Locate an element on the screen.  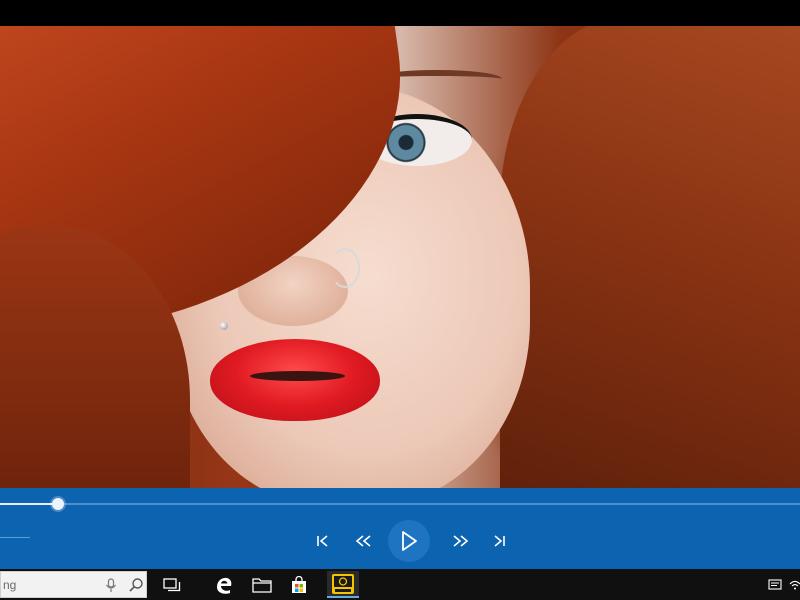
store-button is located at coordinates (299, 584).